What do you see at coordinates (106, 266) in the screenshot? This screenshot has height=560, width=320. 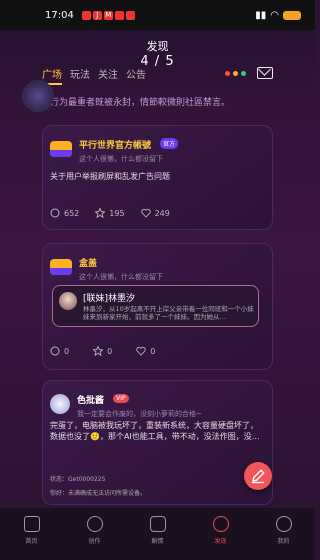 I see `post-header: 盒盖 这个人很懒，什么都没留下` at bounding box center [106, 266].